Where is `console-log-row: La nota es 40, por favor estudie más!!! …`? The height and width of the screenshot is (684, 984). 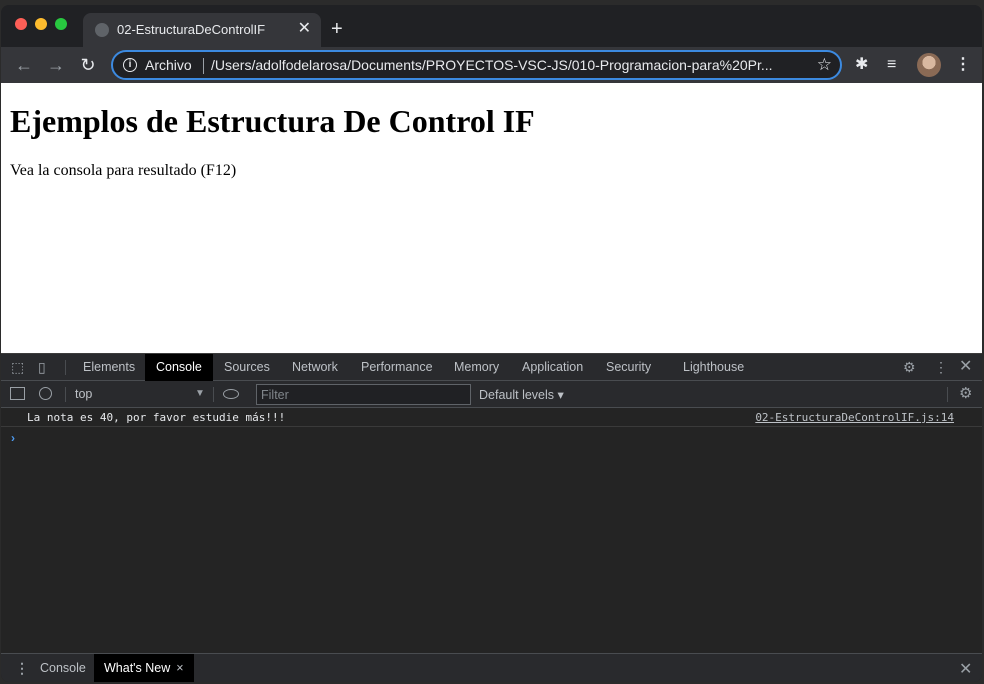
console-log-row: La nota es 40, por favor estudie más!!! … is located at coordinates (491, 417).